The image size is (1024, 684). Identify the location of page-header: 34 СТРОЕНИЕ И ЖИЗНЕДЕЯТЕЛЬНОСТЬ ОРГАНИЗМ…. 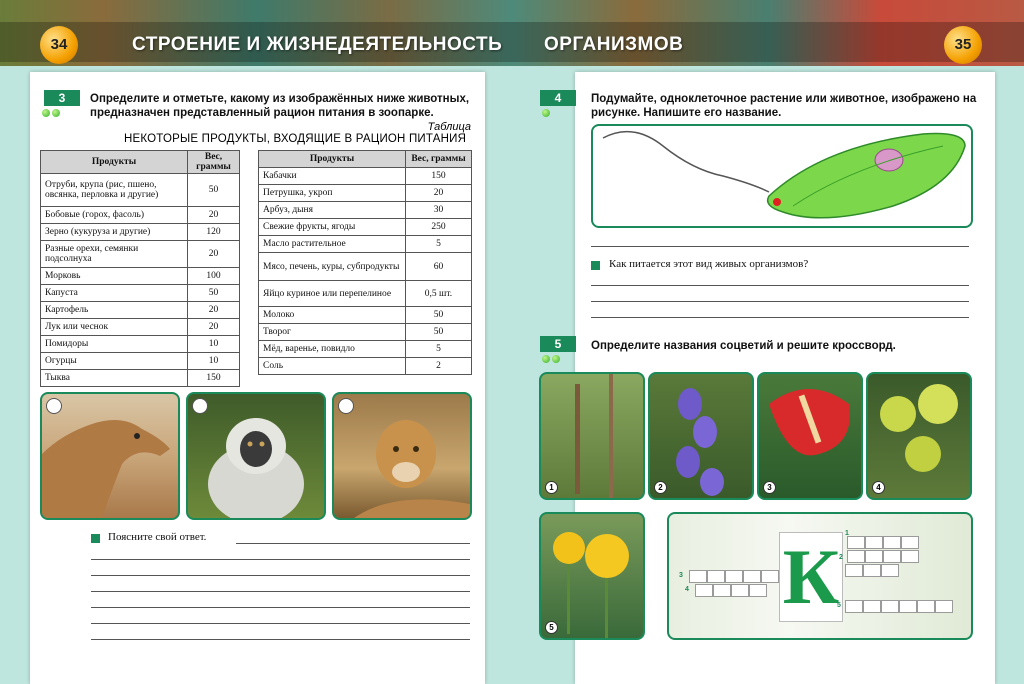
(512, 33).